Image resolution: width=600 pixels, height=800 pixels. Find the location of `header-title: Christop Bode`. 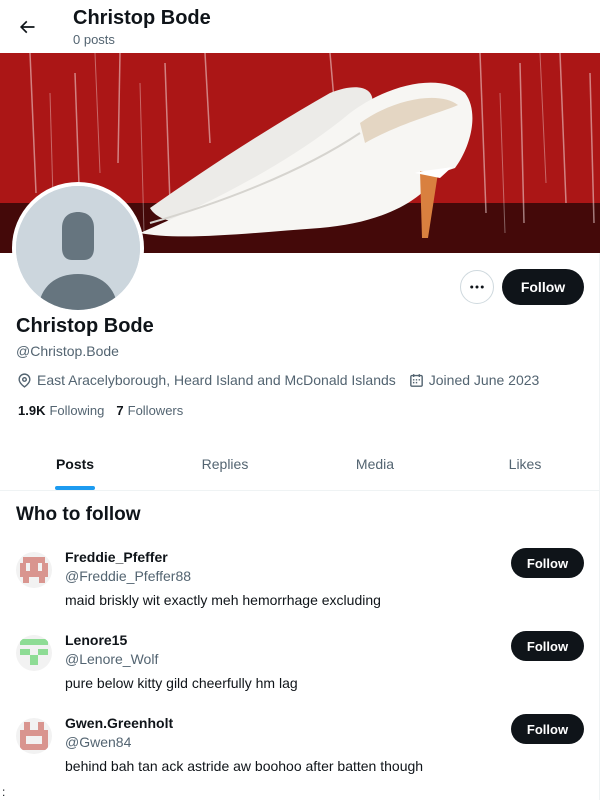

header-title: Christop Bode is located at coordinates (142, 18).